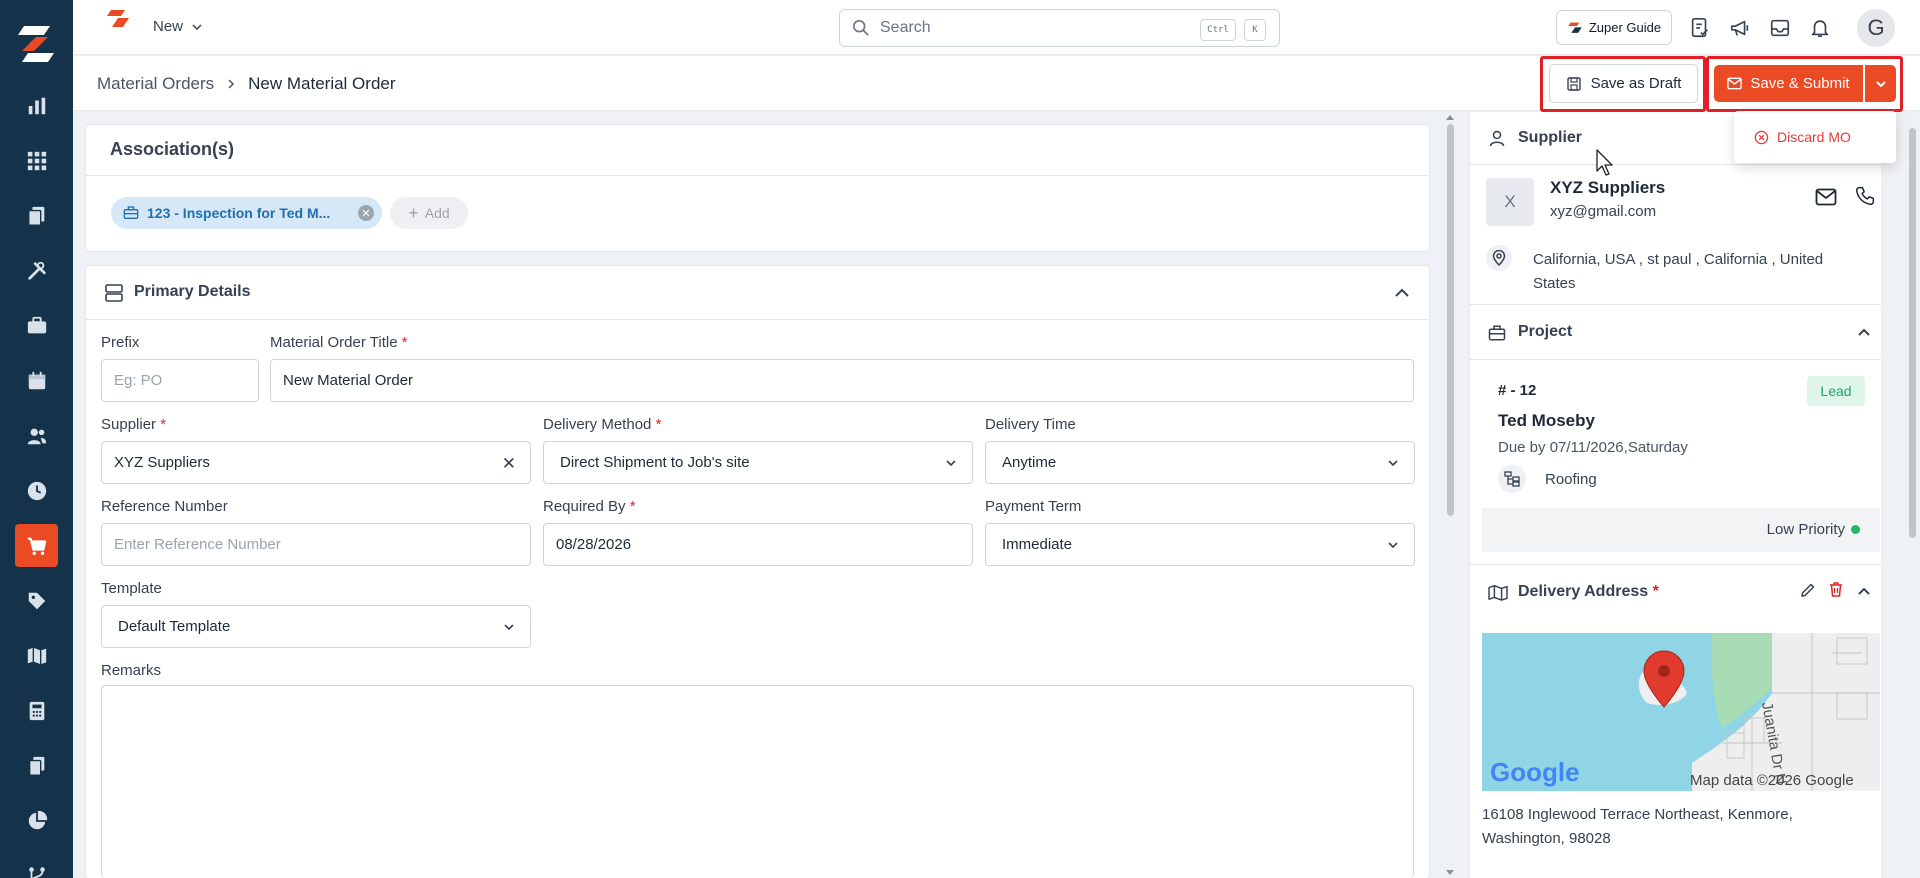  What do you see at coordinates (1804, 84) in the screenshot?
I see `highlight-save-submit` at bounding box center [1804, 84].